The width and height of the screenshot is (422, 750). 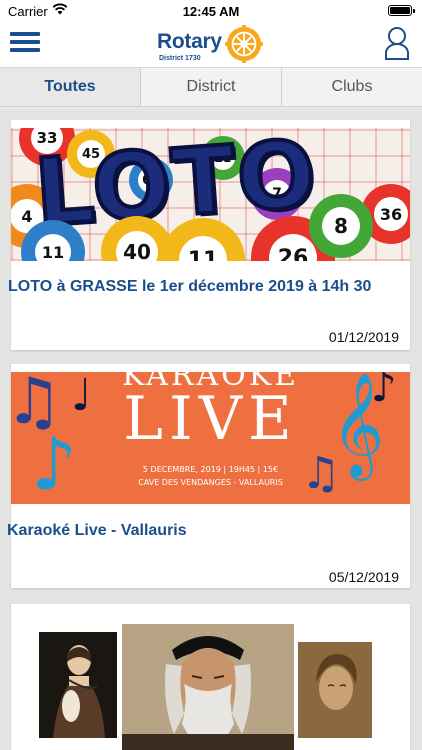 I want to click on status-bar: Carrier 12:45 AM, so click(x=211, y=11).